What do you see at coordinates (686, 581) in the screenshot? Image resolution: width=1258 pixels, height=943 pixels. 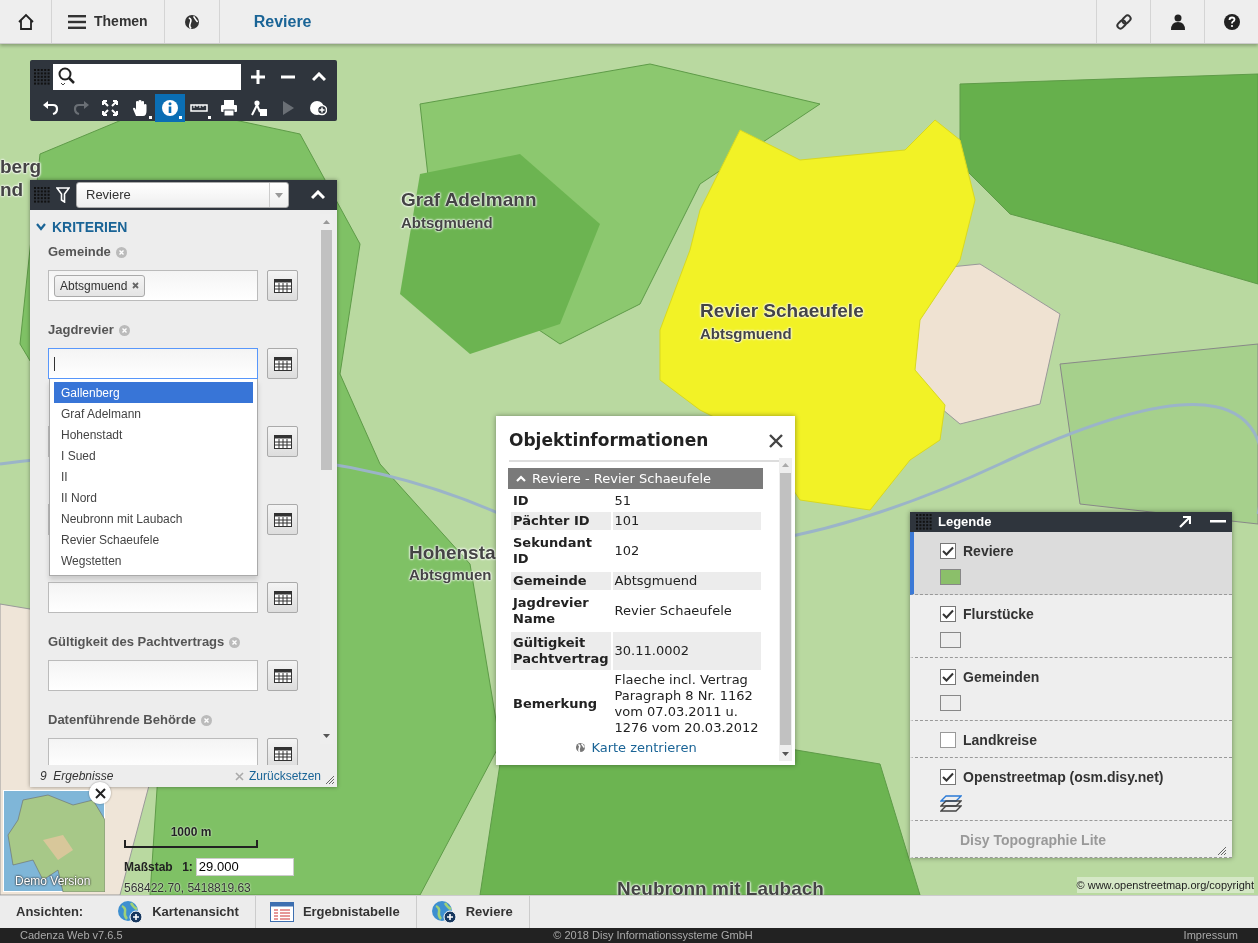 I see `attribute-value: Abtsgmuend` at bounding box center [686, 581].